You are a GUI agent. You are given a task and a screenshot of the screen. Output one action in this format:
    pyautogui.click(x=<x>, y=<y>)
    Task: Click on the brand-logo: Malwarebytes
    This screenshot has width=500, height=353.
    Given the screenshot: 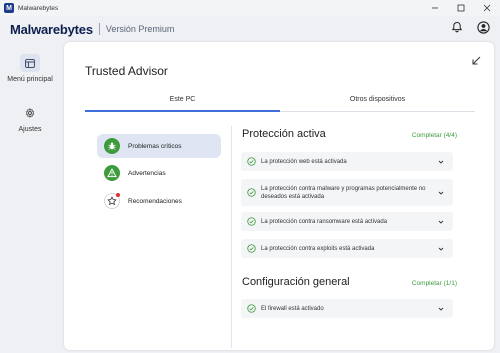 What is the action you would take?
    pyautogui.click(x=51, y=29)
    